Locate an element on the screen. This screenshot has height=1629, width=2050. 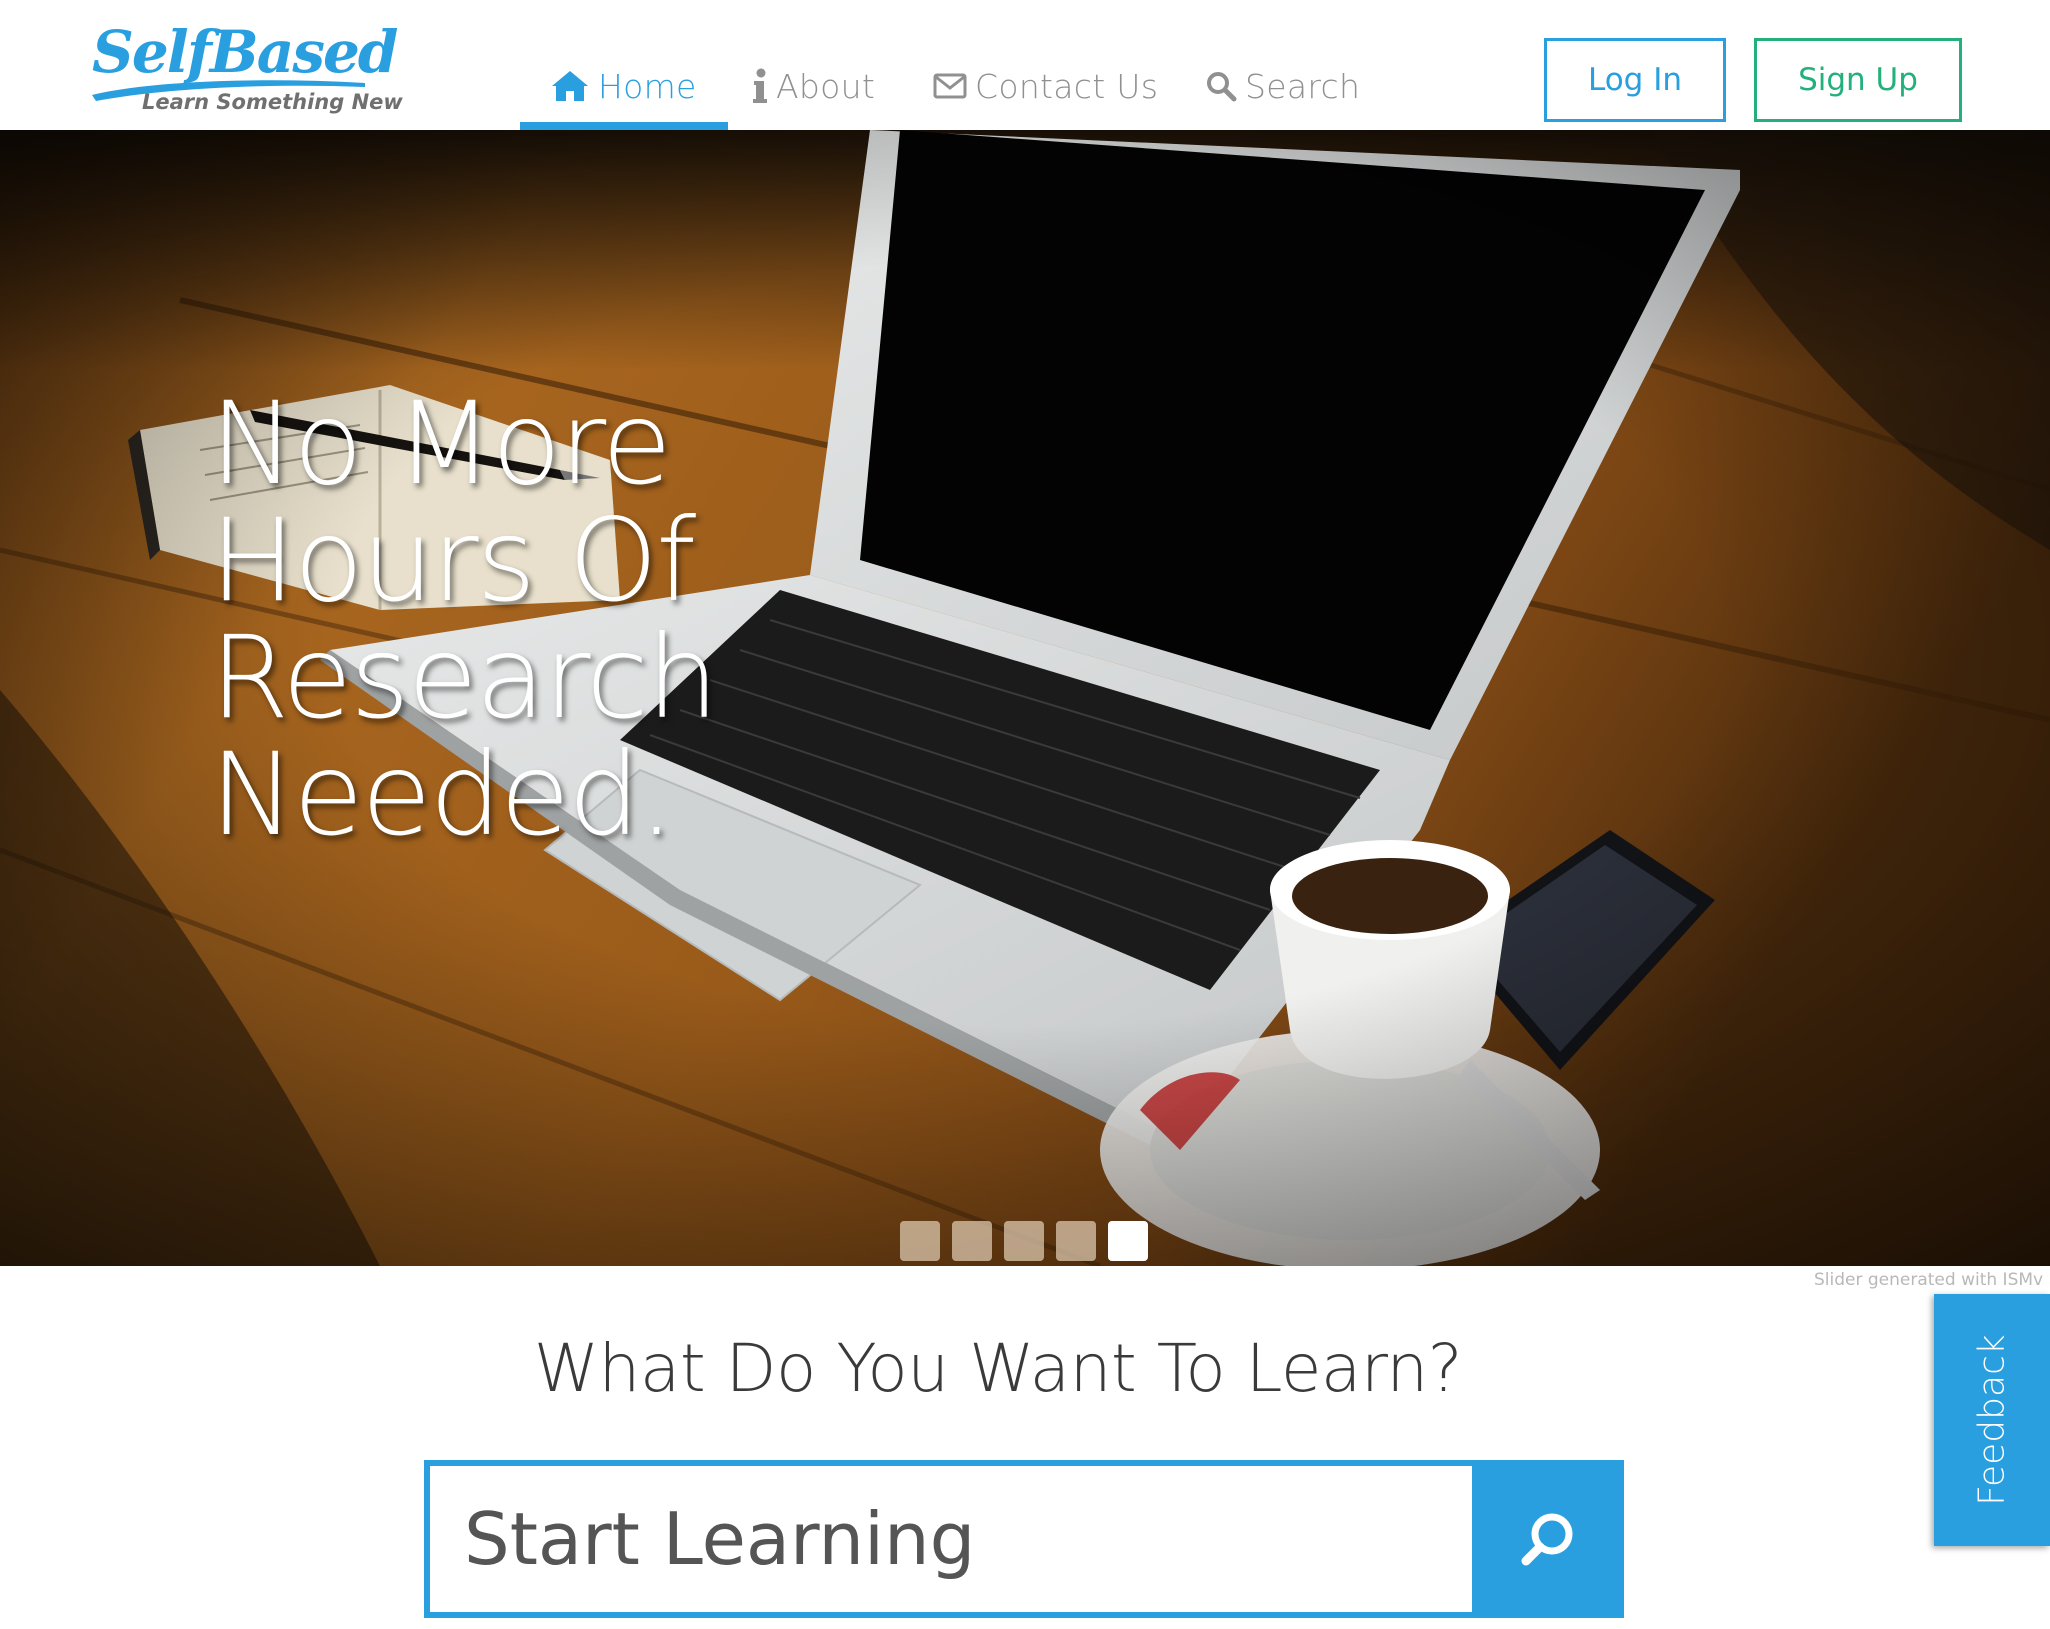
hero-headline: No More Hours Of Research Needed. is located at coordinates (490, 619).